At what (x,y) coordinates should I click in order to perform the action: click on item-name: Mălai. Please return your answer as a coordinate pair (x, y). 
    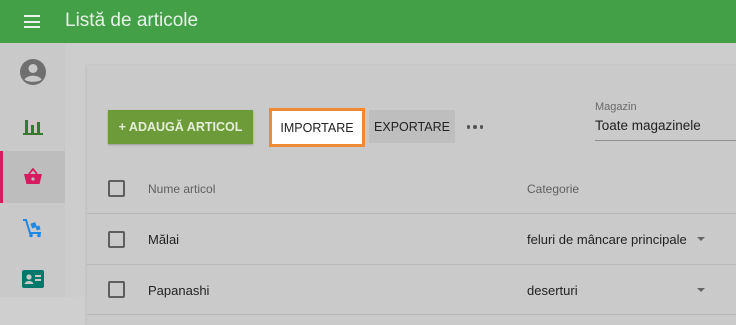
    Looking at the image, I should click on (164, 239).